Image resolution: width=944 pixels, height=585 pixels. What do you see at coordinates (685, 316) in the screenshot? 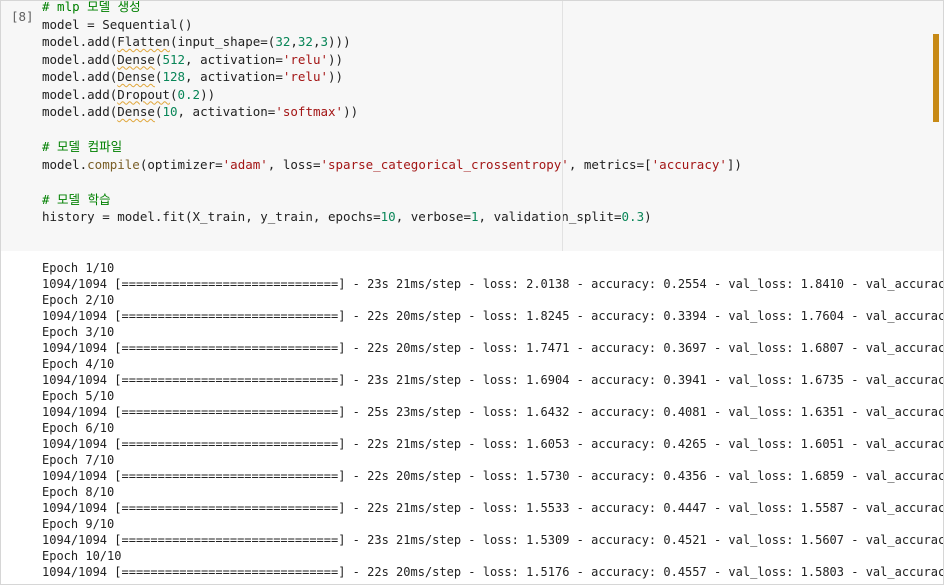
I see `accuracy-value: 0.3394` at bounding box center [685, 316].